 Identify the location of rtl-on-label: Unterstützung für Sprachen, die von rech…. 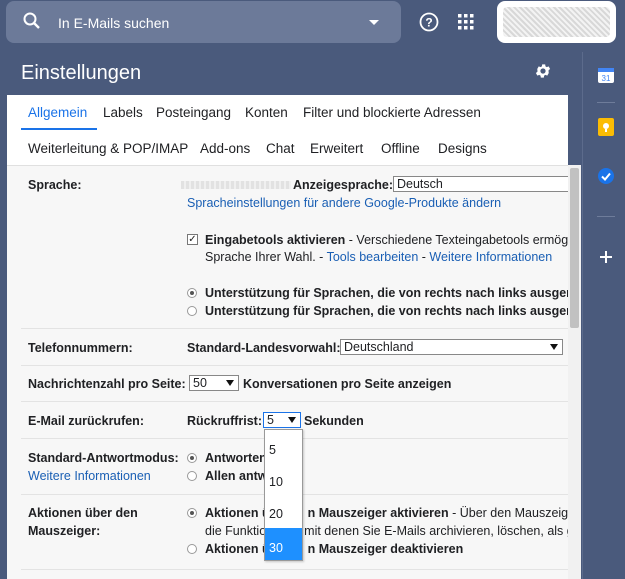
(386, 293).